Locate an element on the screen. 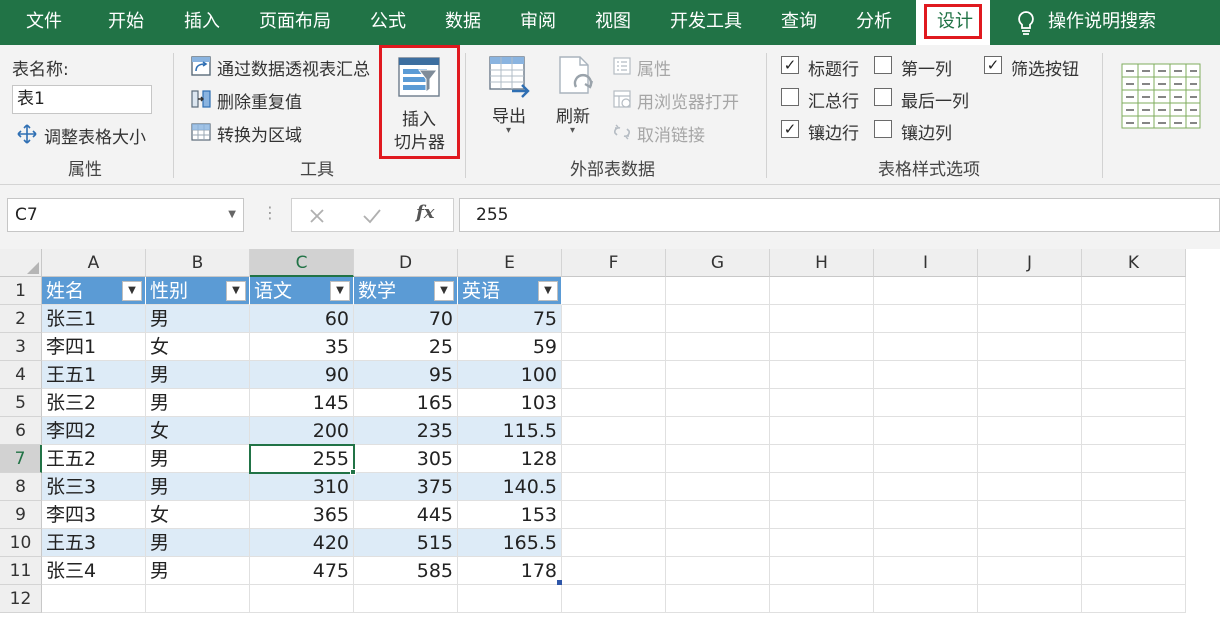  table-header-cell: 姓名 ▼ is located at coordinates (94, 291).